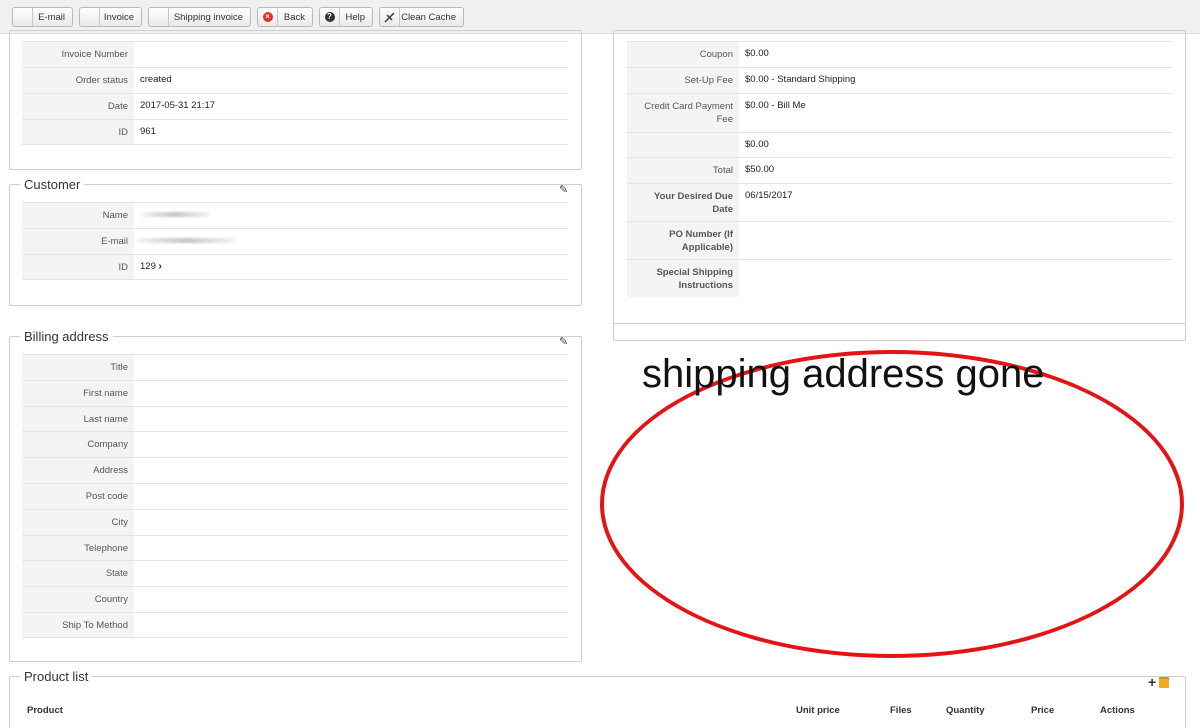  I want to click on summary-key: Total, so click(683, 170).